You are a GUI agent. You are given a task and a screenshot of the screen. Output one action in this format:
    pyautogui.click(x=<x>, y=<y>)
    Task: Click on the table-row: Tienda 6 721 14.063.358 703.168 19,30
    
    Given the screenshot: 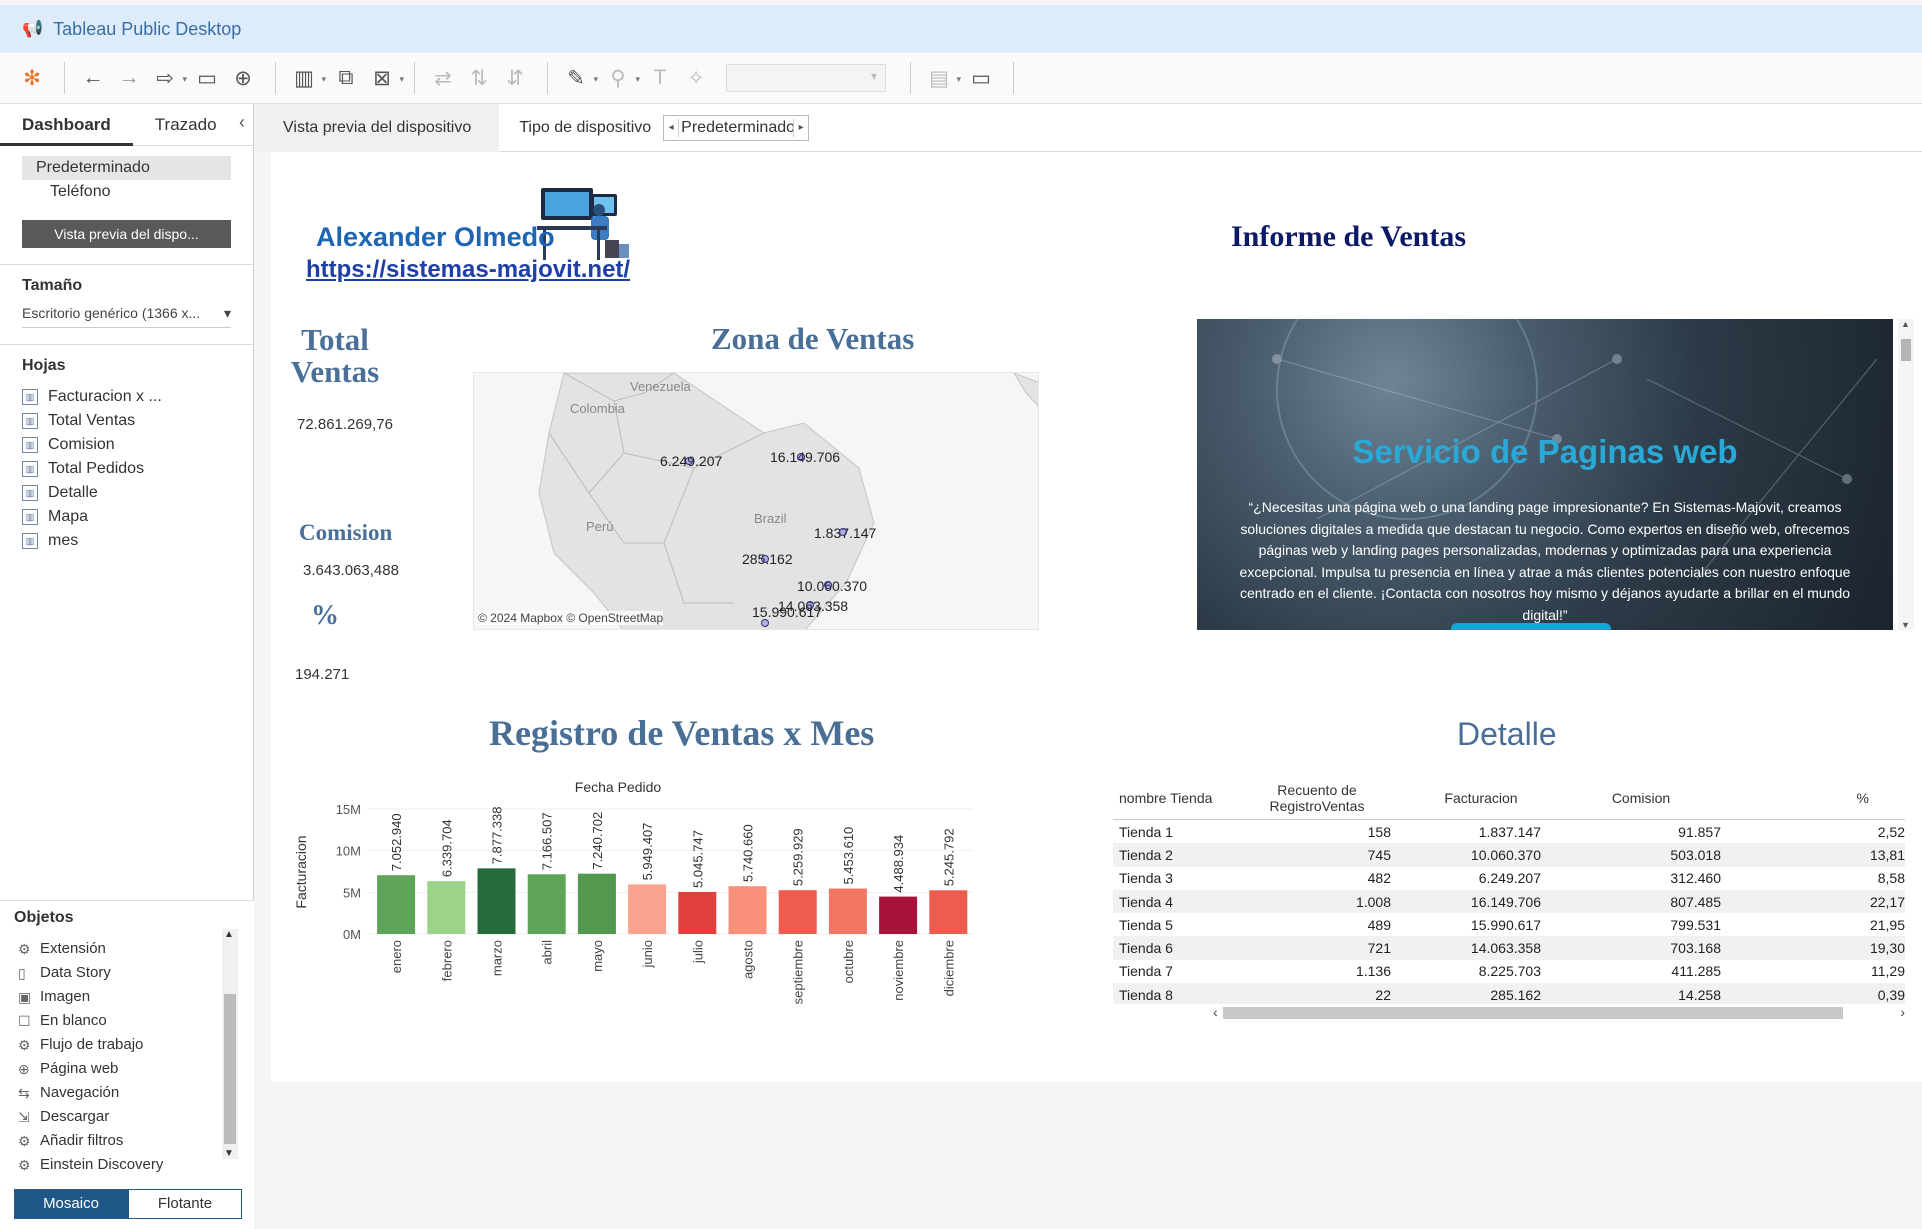 What is the action you would take?
    pyautogui.click(x=1509, y=948)
    